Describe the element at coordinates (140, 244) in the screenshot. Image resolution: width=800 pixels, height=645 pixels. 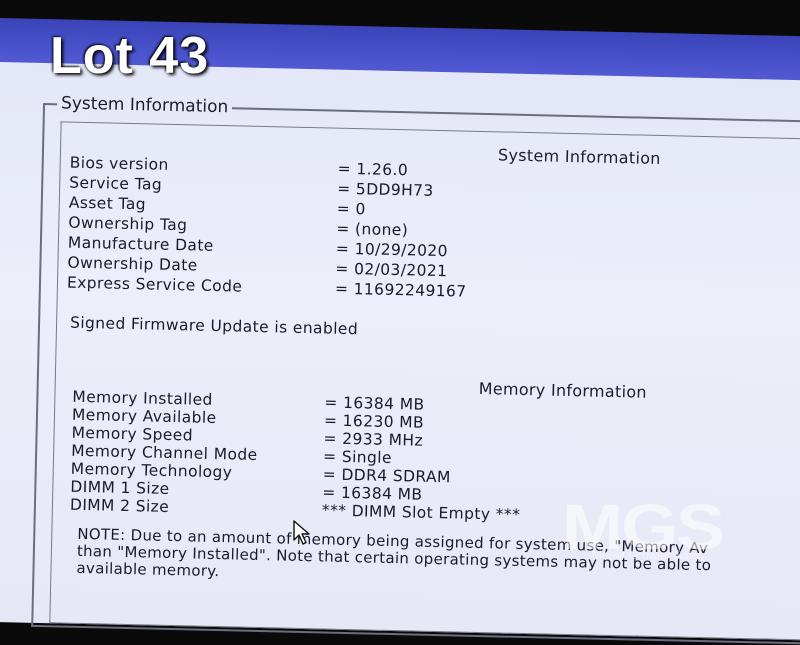
I see `info-label: Manufacture Date` at that location.